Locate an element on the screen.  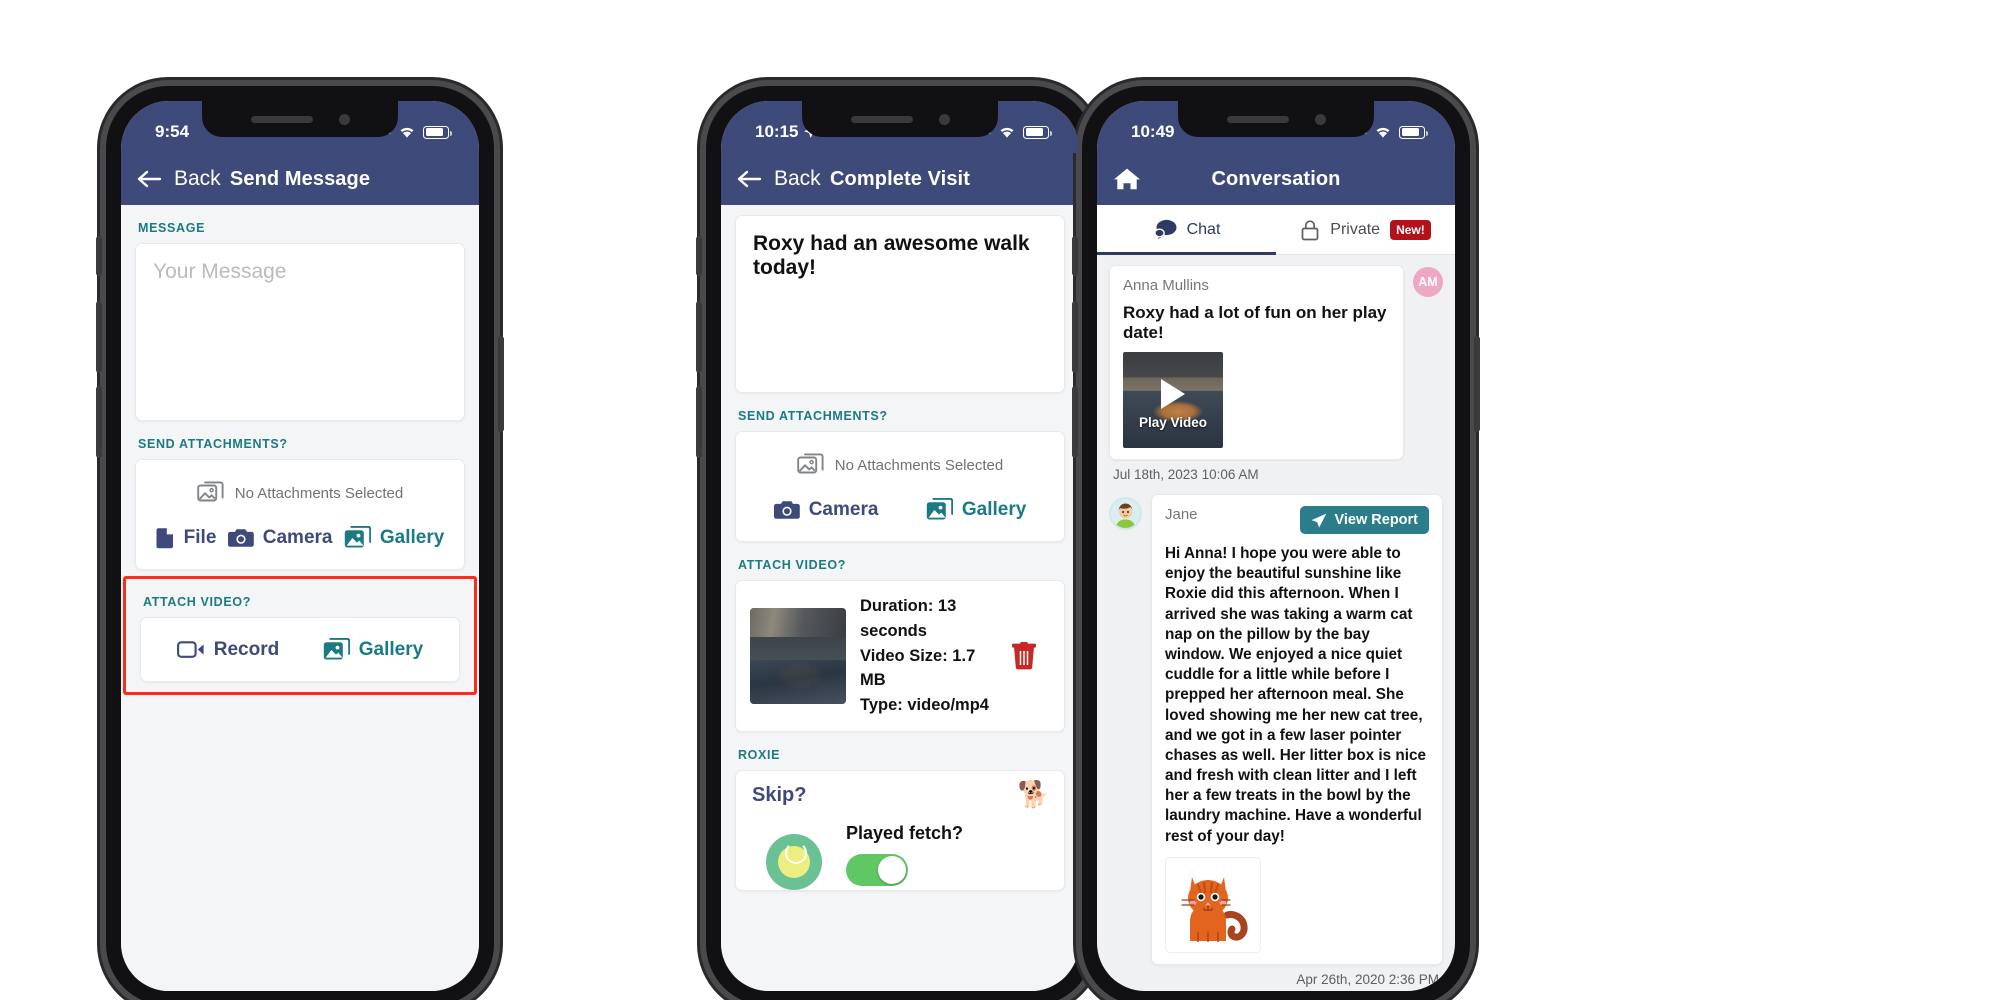
tab-chat: Chat is located at coordinates (1186, 230).